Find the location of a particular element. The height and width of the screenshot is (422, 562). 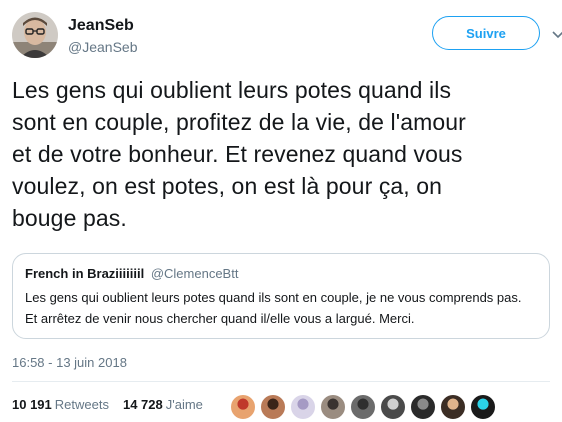

chevron-down-icon is located at coordinates (556, 34).